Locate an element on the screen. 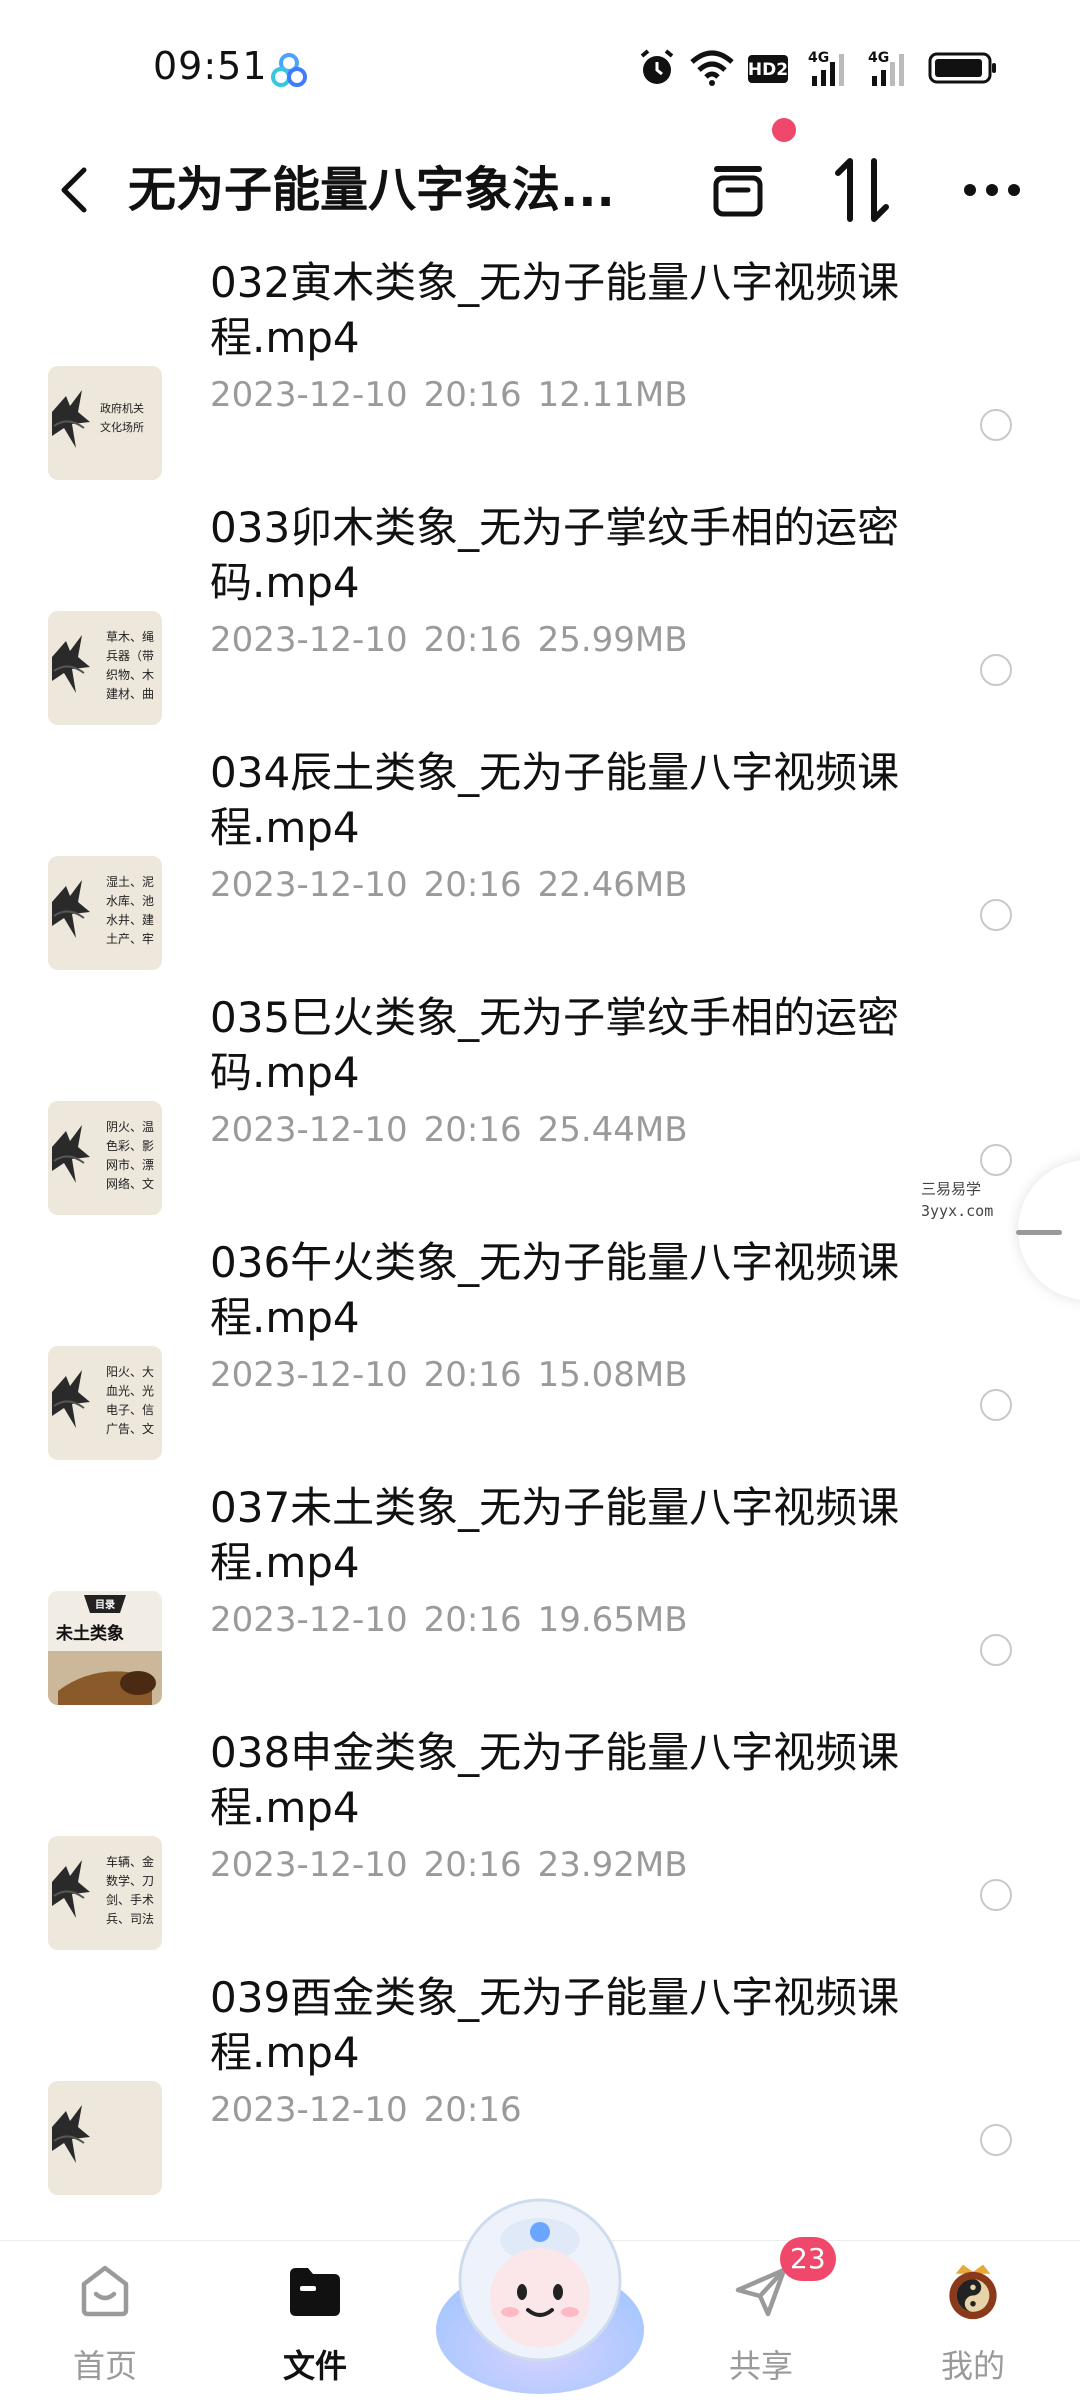 The width and height of the screenshot is (1080, 2400). thumb-text-line: 车辆、金 is located at coordinates (130, 1861).